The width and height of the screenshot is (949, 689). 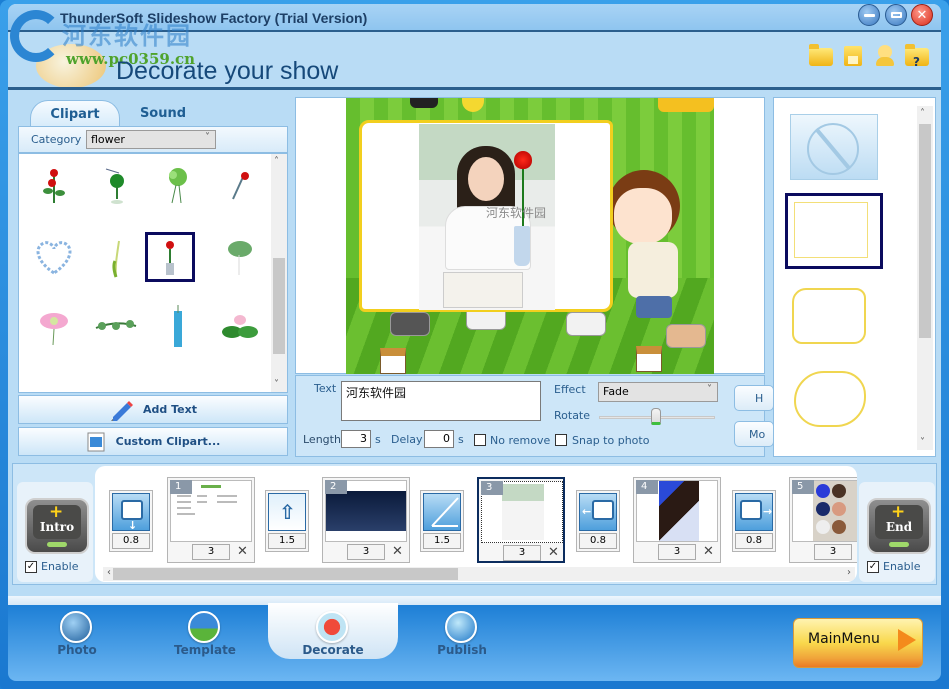 I want to click on text-style-button: H, so click(x=754, y=398).